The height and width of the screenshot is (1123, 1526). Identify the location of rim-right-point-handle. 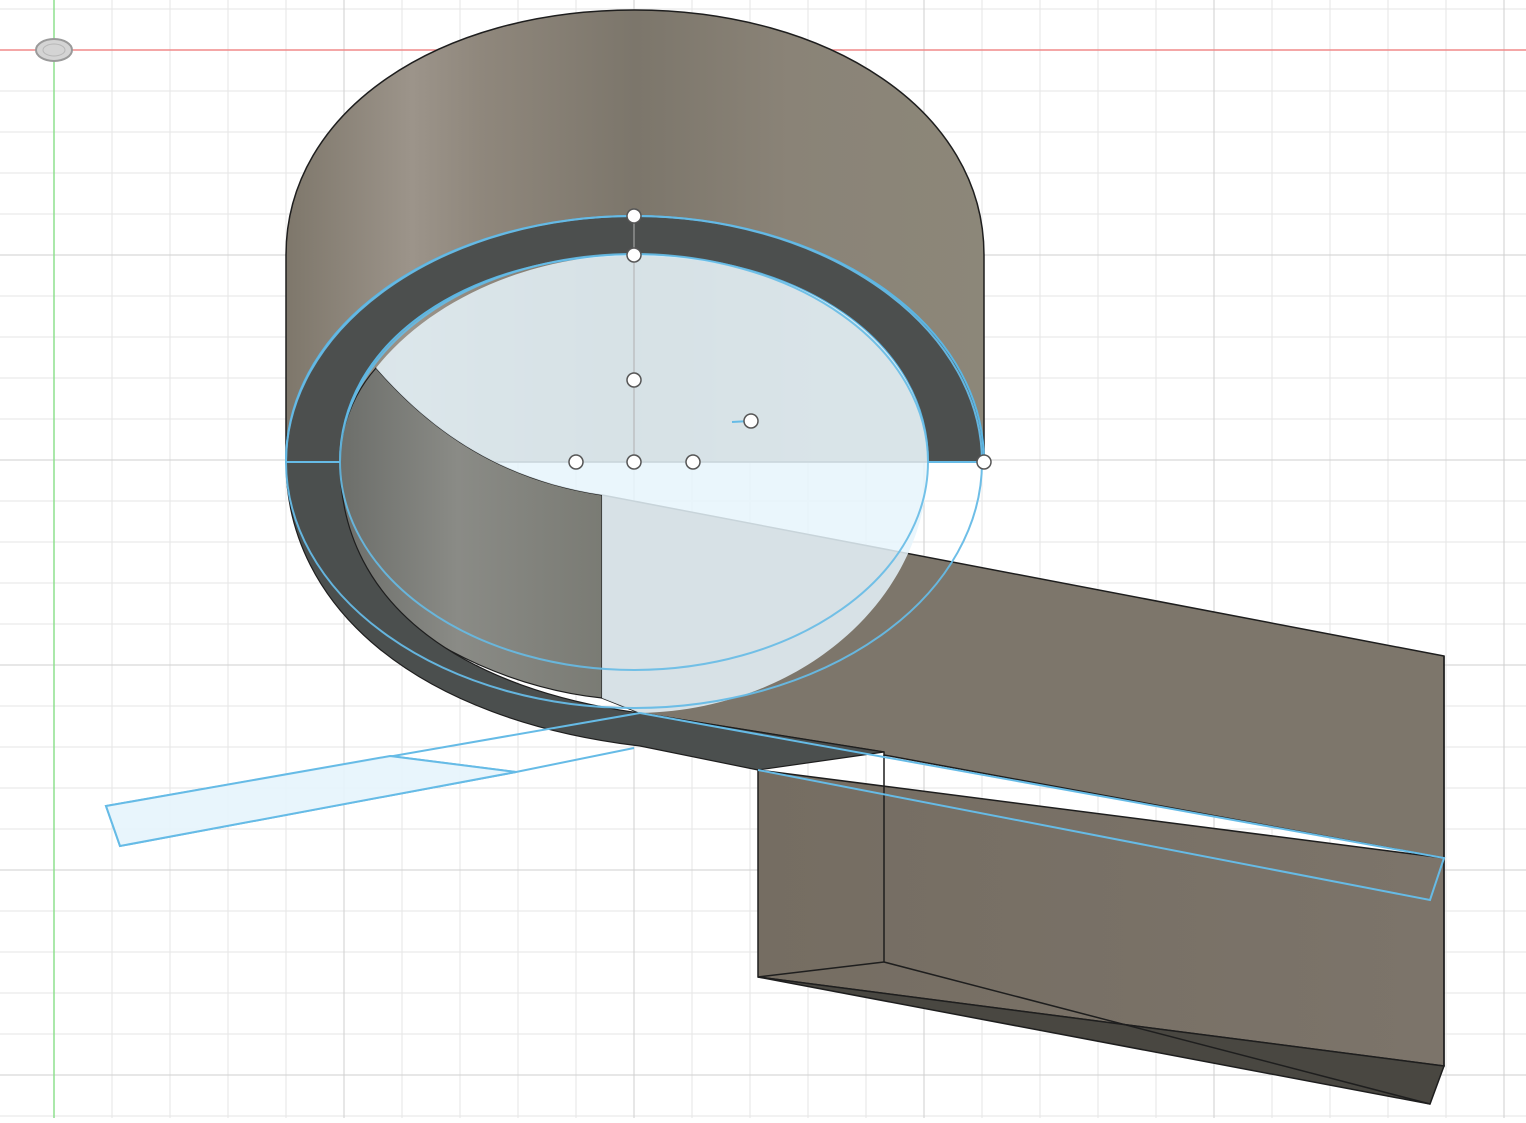
(984, 462).